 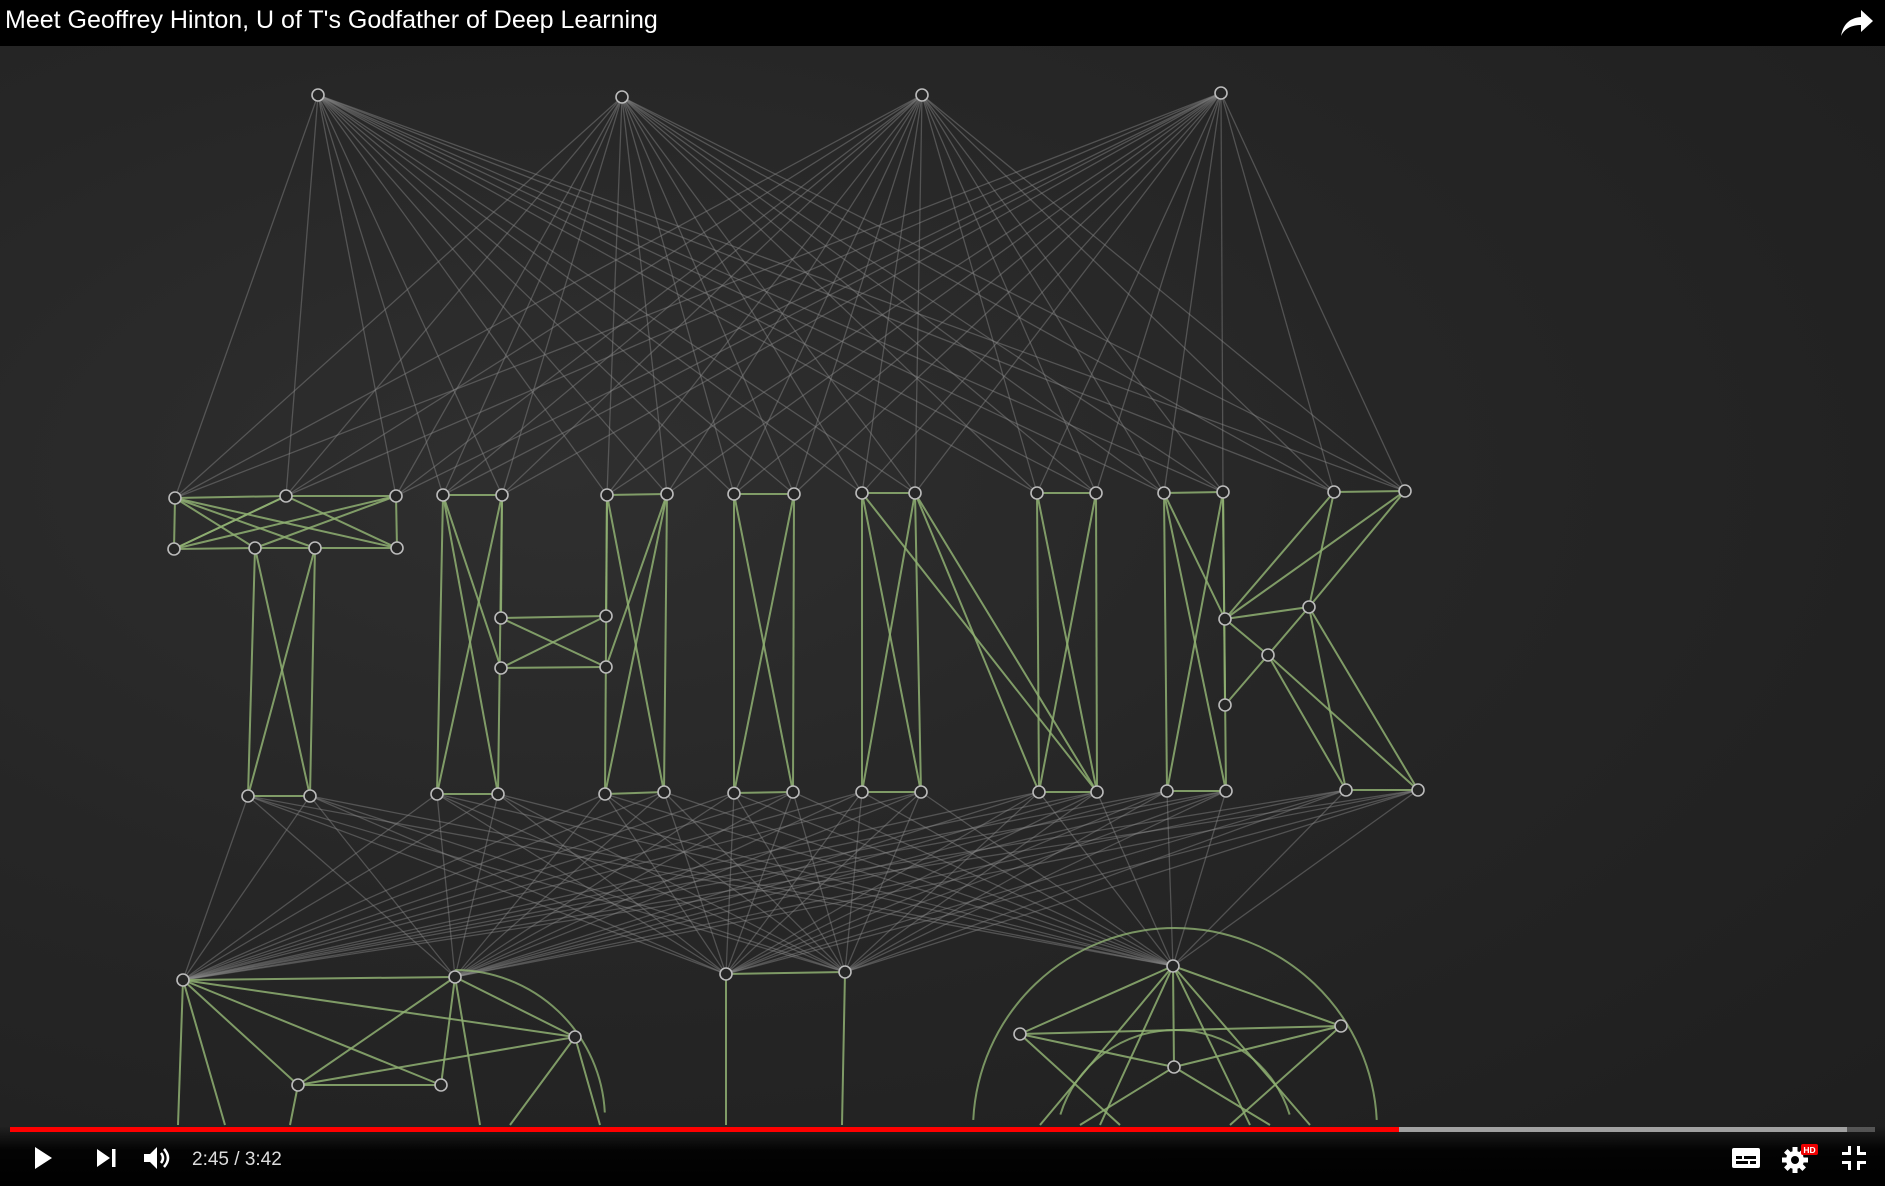 What do you see at coordinates (942, 1129) in the screenshot?
I see `progress-bar` at bounding box center [942, 1129].